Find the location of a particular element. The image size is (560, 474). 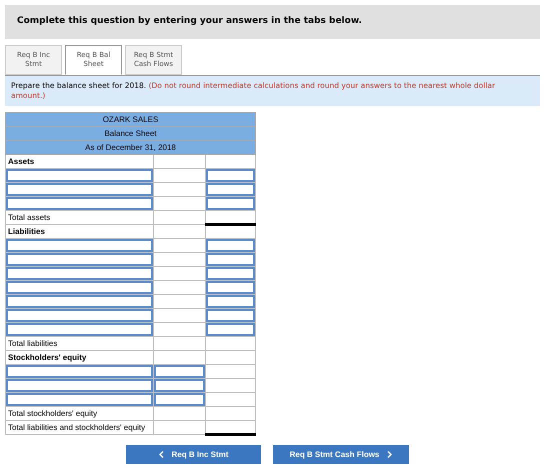

chevron-left-icon is located at coordinates (161, 454).